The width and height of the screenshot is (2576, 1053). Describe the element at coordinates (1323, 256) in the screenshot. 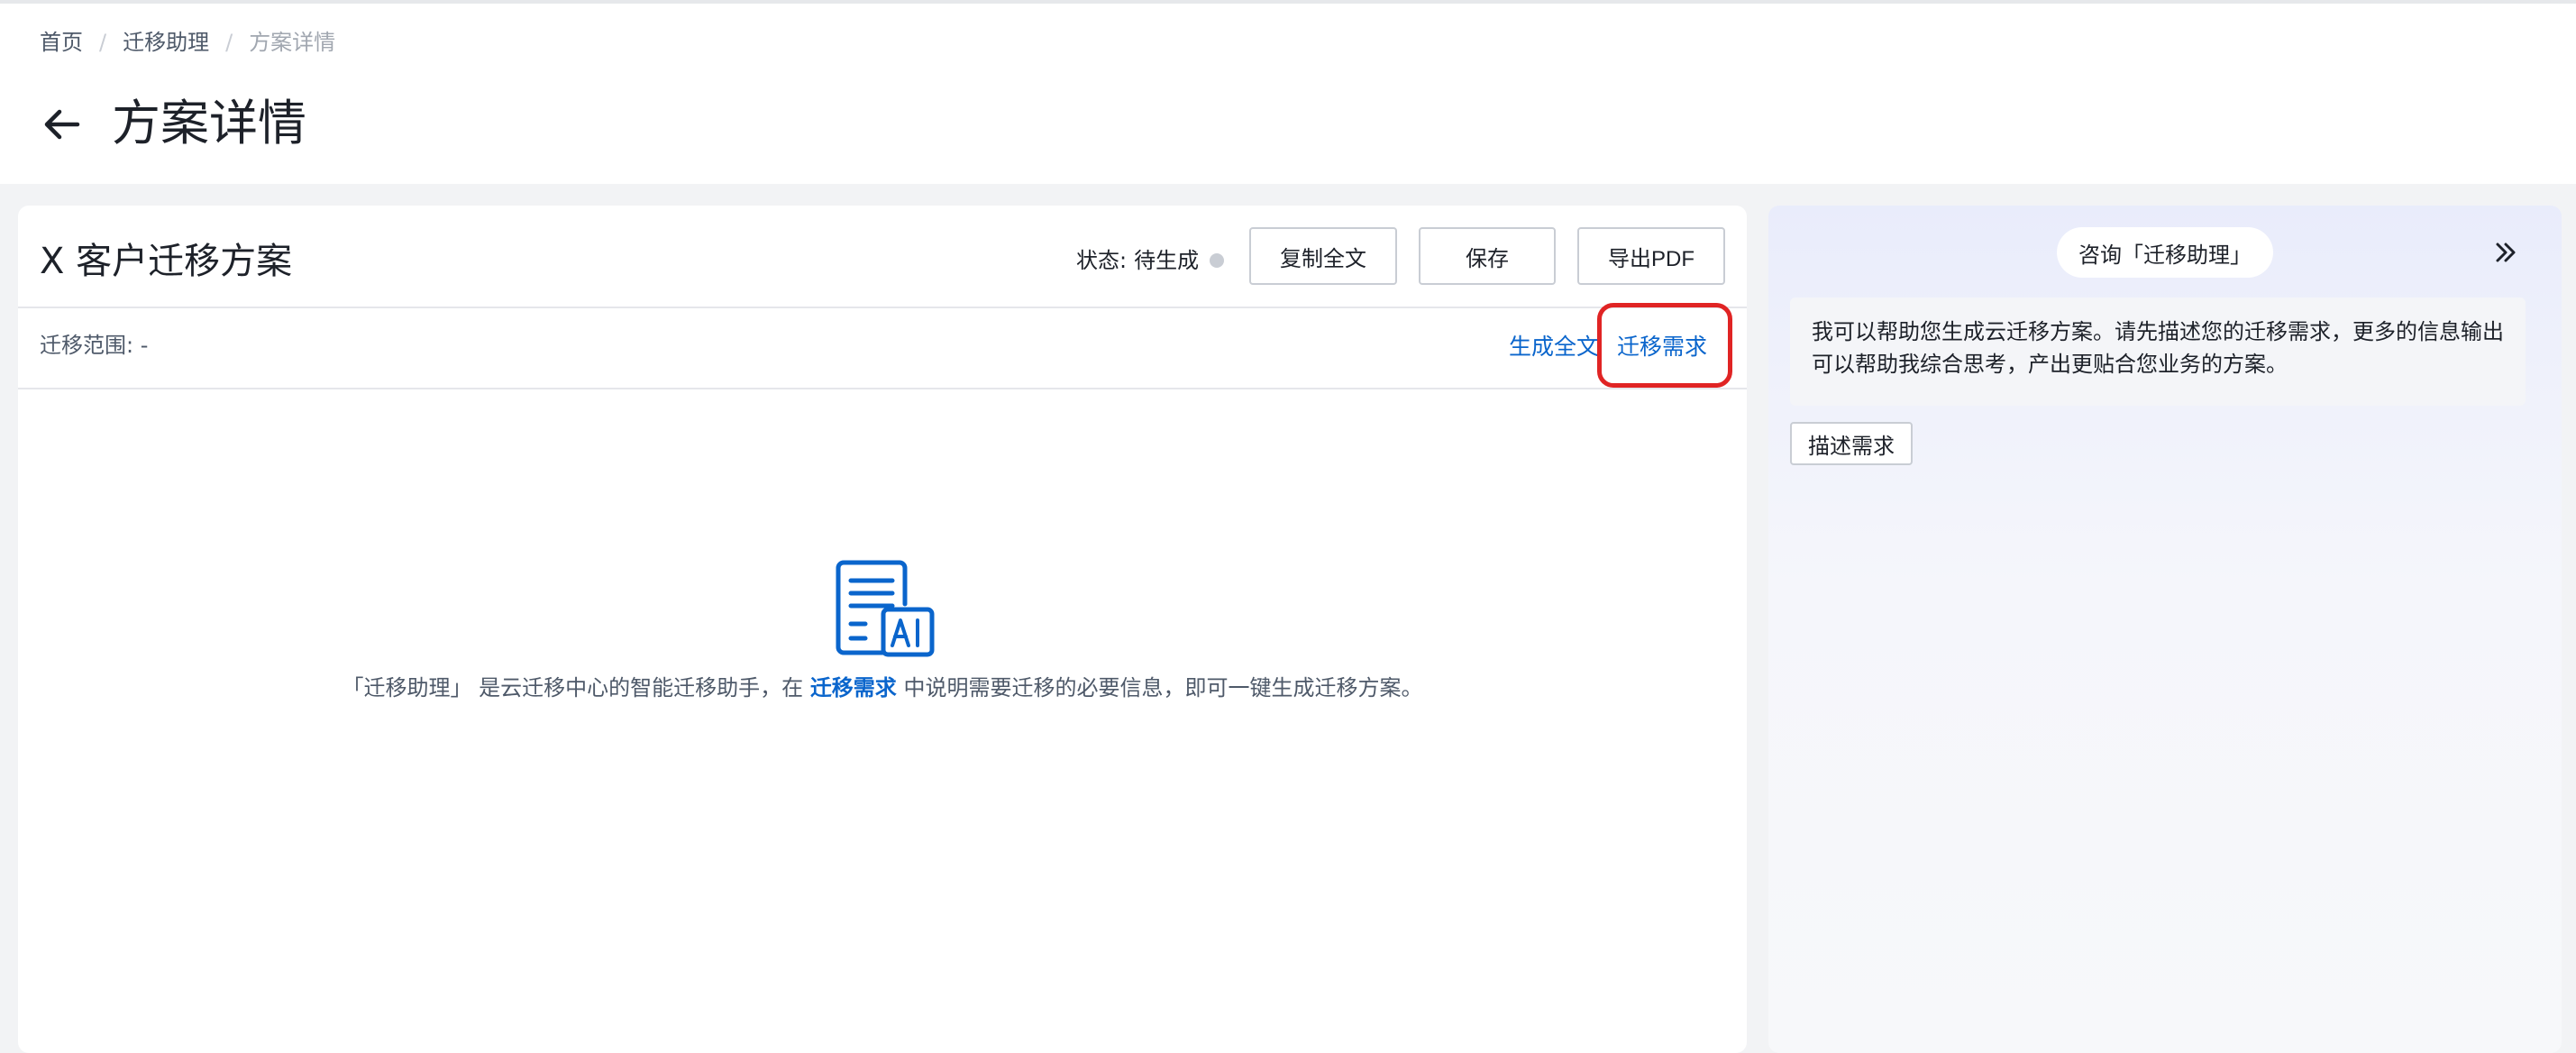

I see `copy-all-button: 复制全文` at that location.